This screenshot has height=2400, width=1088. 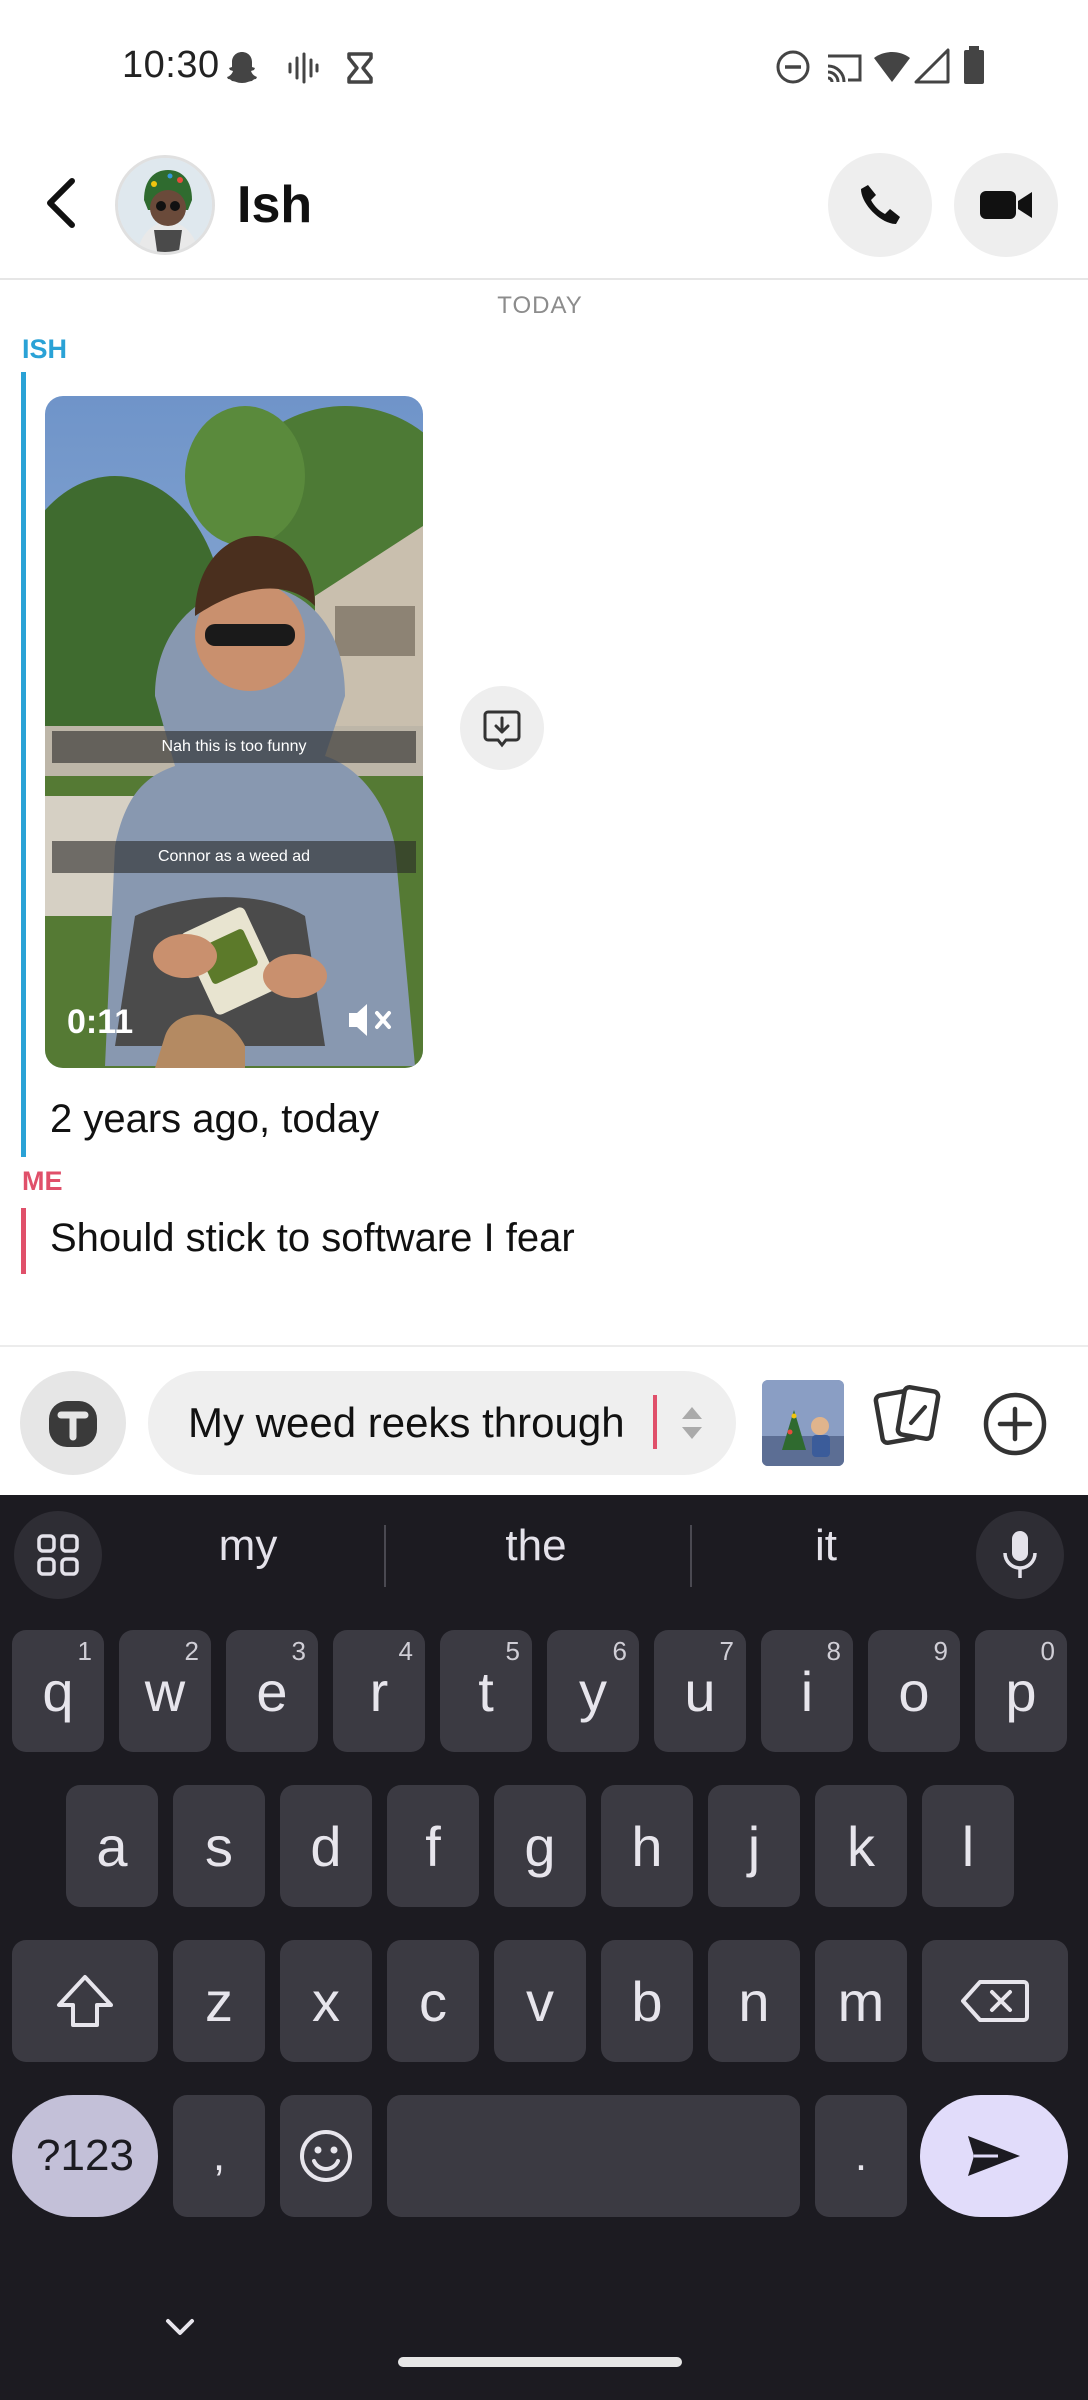 I want to click on recent-photo-thumbnail, so click(x=803, y=1423).